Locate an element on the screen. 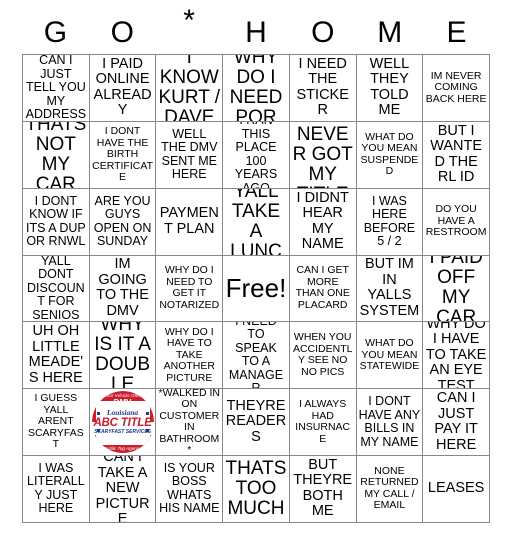 Image resolution: width=511 pixels, height=544 pixels. bingo-cell-text: WHY IS IT A DOUBLE is located at coordinates (122, 356).